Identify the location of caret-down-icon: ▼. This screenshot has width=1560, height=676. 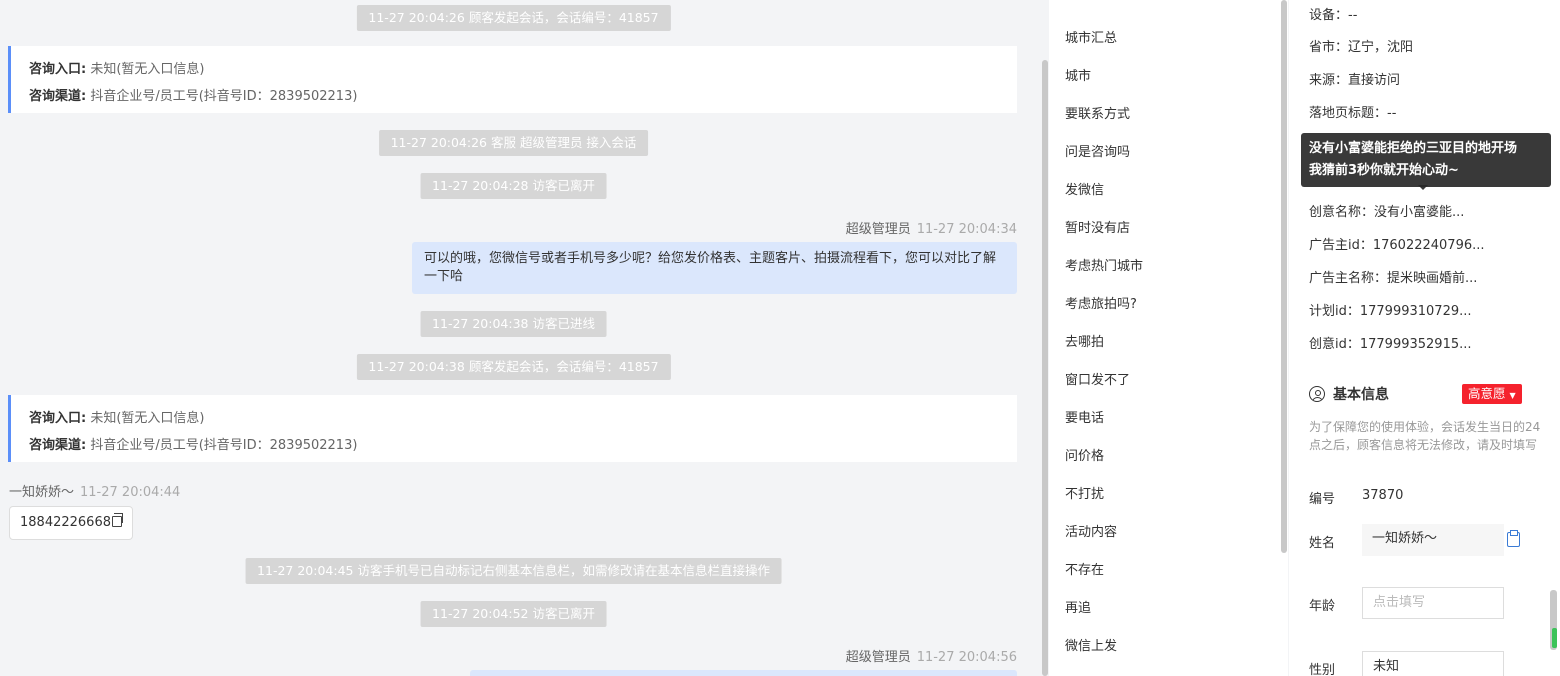
(1512, 395).